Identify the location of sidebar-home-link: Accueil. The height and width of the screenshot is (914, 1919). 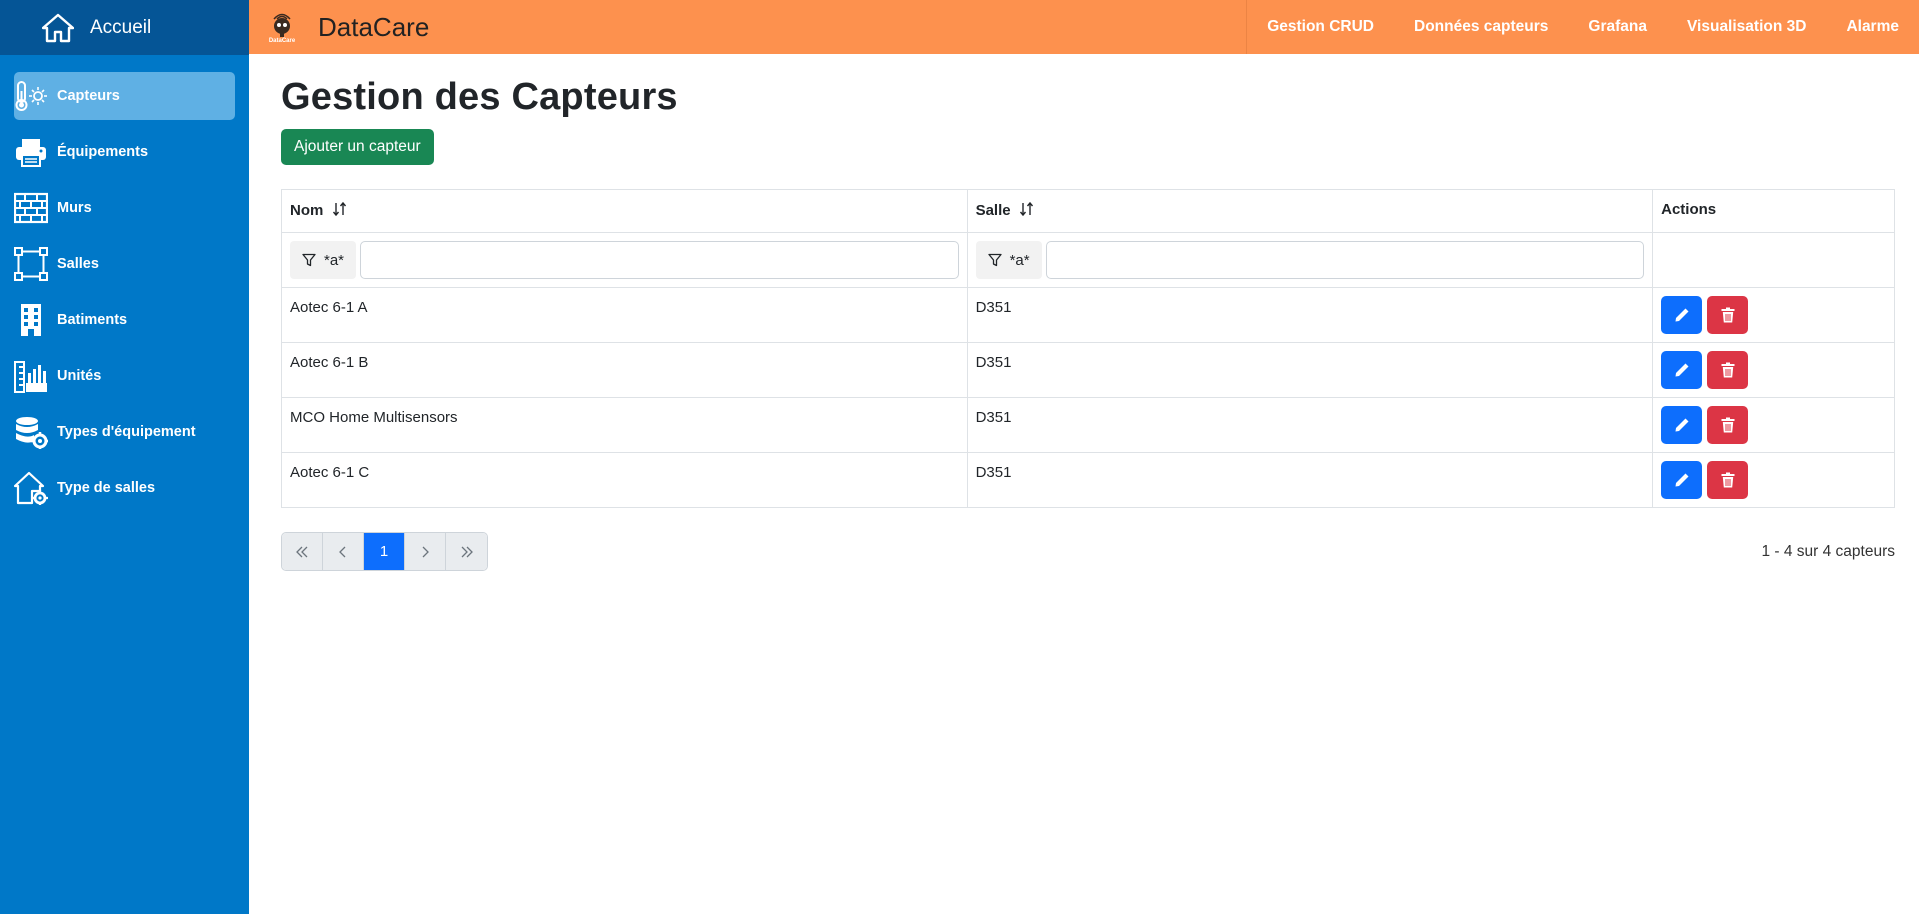
(124, 27).